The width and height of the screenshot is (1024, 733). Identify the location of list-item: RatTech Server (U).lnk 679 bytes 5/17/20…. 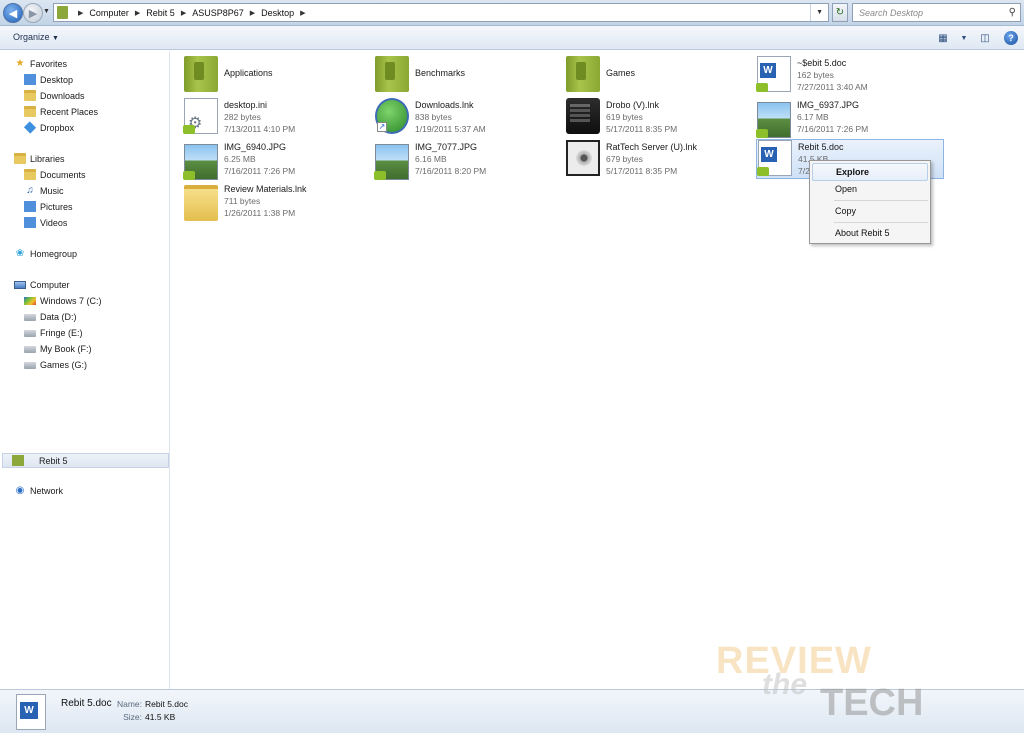
(658, 160).